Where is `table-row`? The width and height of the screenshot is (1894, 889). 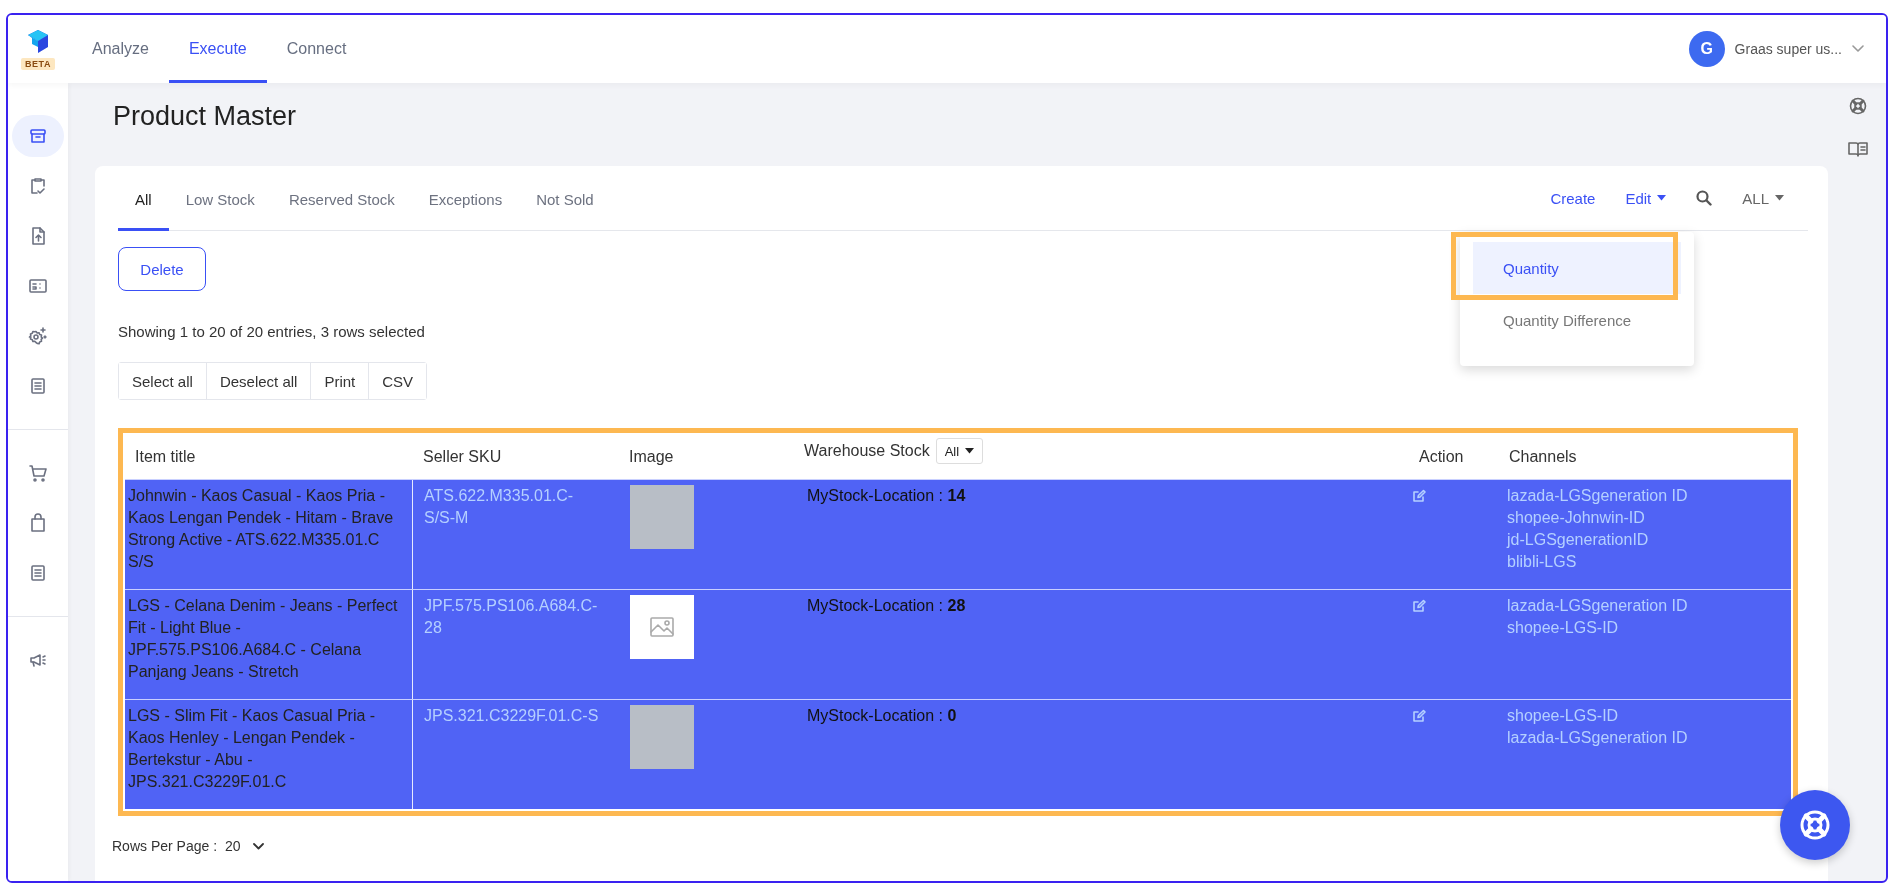
table-row is located at coordinates (958, 534).